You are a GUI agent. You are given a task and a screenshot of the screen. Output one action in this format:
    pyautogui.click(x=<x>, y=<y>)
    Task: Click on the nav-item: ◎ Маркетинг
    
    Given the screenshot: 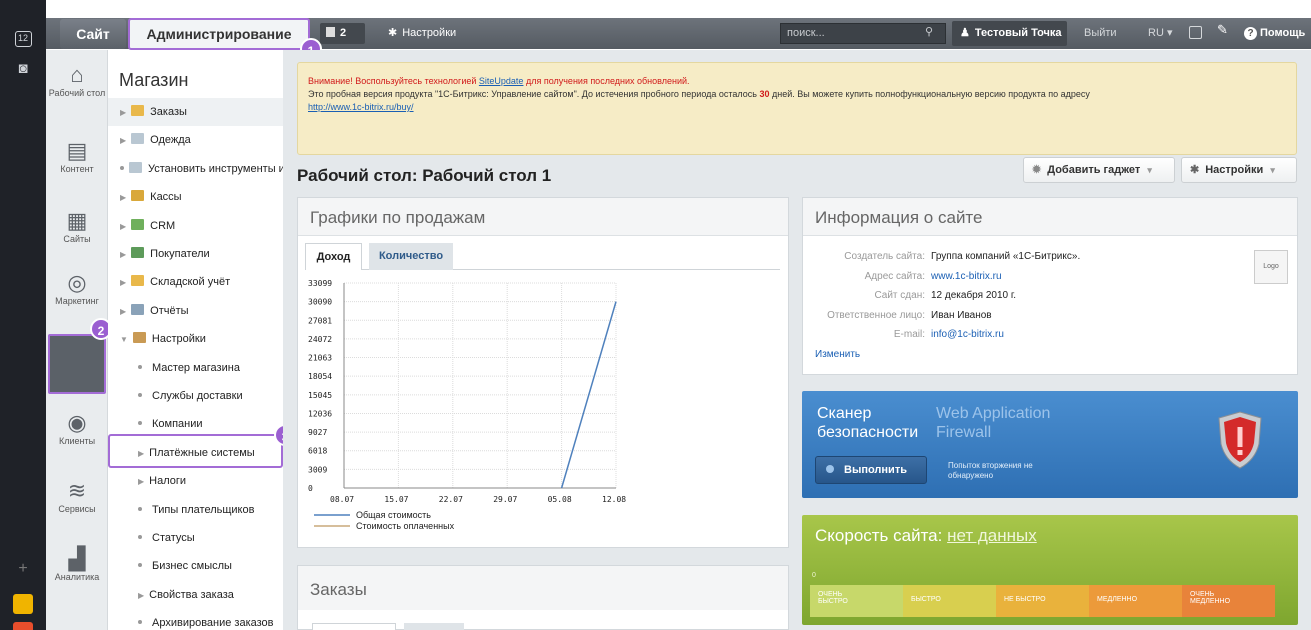 What is the action you would take?
    pyautogui.click(x=77, y=288)
    